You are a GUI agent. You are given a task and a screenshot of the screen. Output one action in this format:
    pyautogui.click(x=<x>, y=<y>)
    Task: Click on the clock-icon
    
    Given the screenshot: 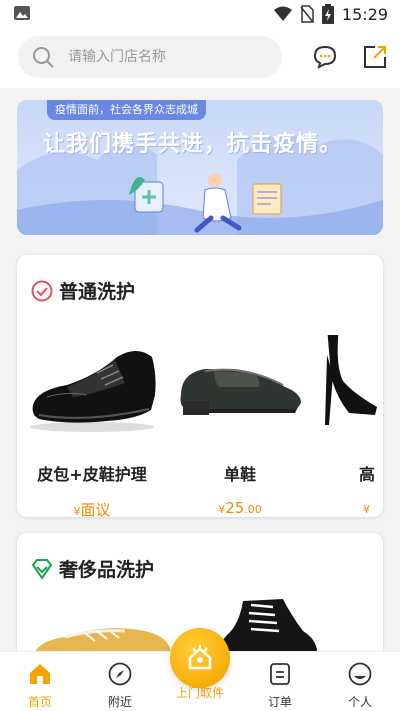 What is the action you would take?
    pyautogui.click(x=42, y=290)
    